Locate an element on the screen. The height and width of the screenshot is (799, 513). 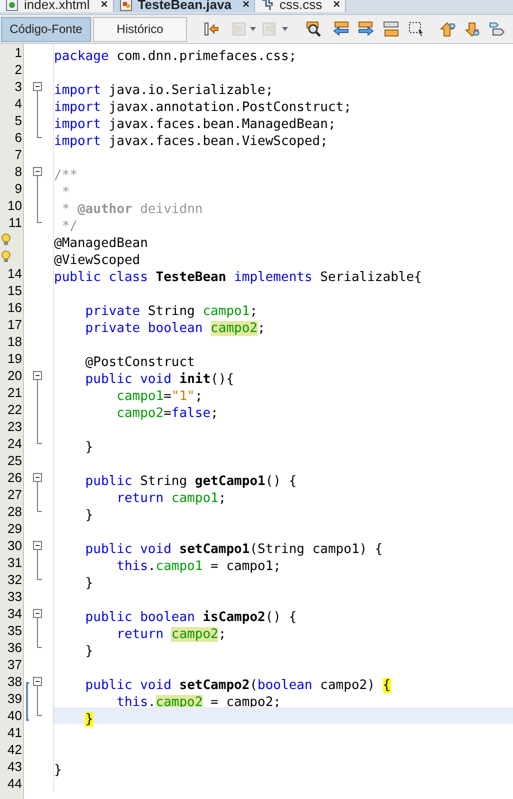
code-line: return campo1; is located at coordinates (171, 498).